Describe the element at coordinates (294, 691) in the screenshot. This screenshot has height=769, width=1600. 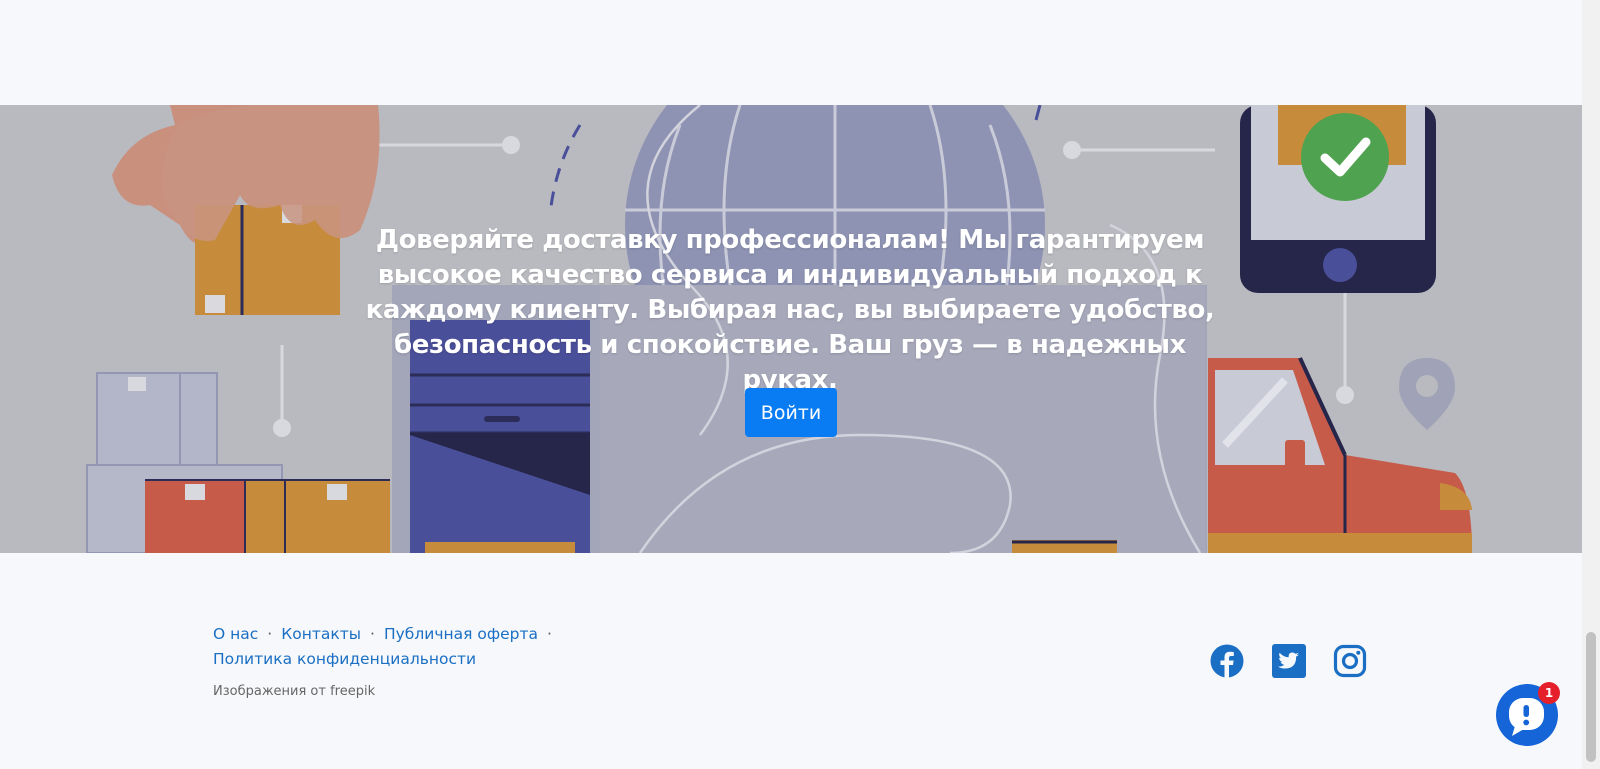
I see `image-credit: Изображения от freepik` at that location.